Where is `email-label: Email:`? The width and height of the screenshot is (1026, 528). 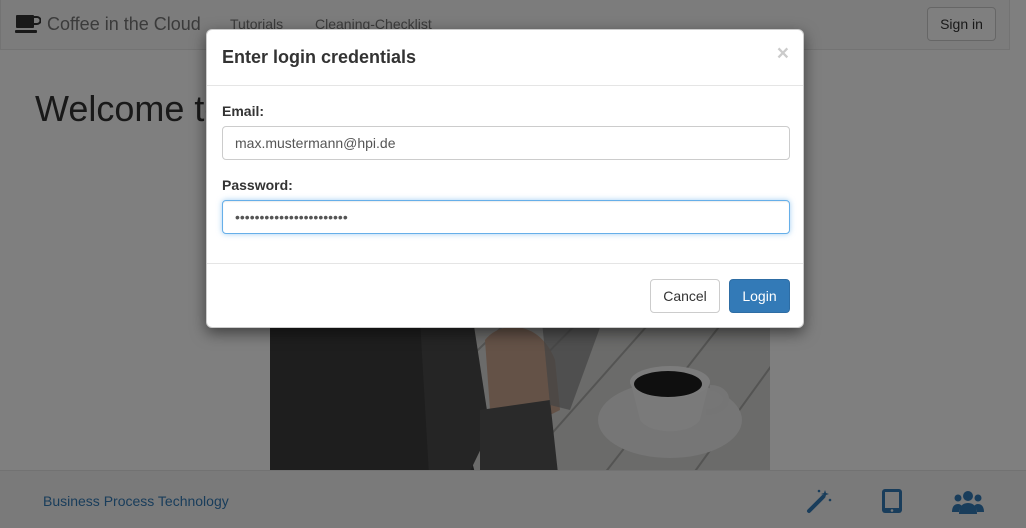 email-label: Email: is located at coordinates (243, 111).